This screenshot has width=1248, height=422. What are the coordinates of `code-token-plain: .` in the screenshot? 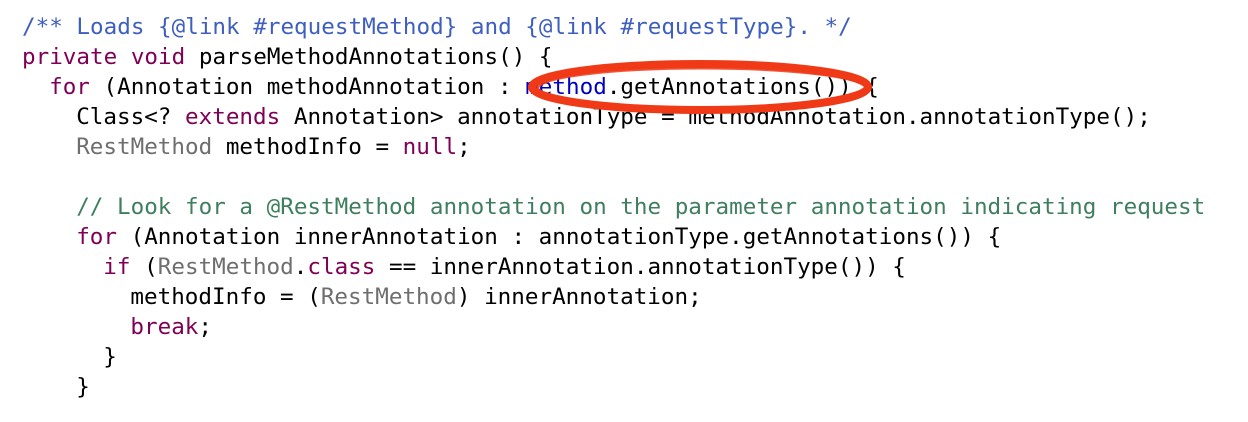 It's located at (300, 267).